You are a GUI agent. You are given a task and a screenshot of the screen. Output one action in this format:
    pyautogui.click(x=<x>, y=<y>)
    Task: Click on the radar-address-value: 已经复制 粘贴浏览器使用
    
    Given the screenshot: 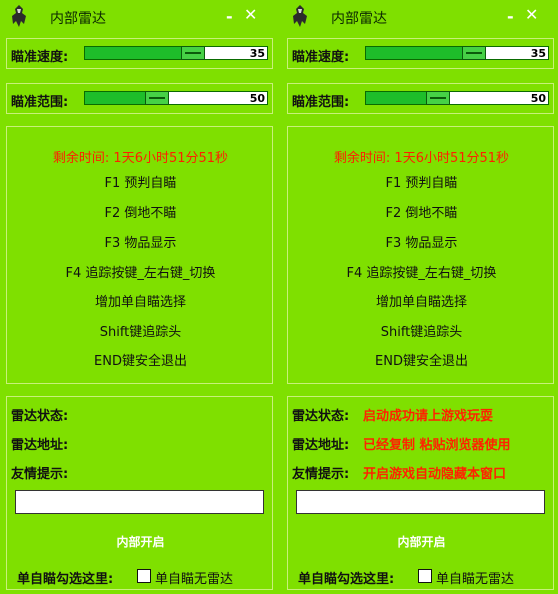 What is the action you would take?
    pyautogui.click(x=437, y=445)
    